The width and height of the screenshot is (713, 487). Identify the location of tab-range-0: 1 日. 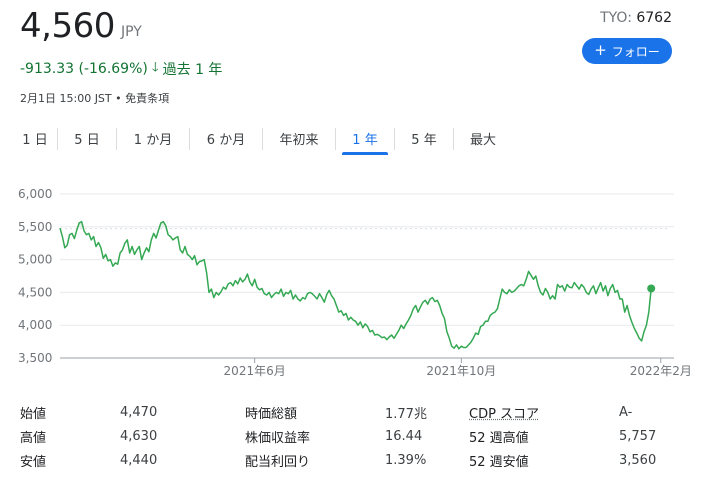
(35, 139).